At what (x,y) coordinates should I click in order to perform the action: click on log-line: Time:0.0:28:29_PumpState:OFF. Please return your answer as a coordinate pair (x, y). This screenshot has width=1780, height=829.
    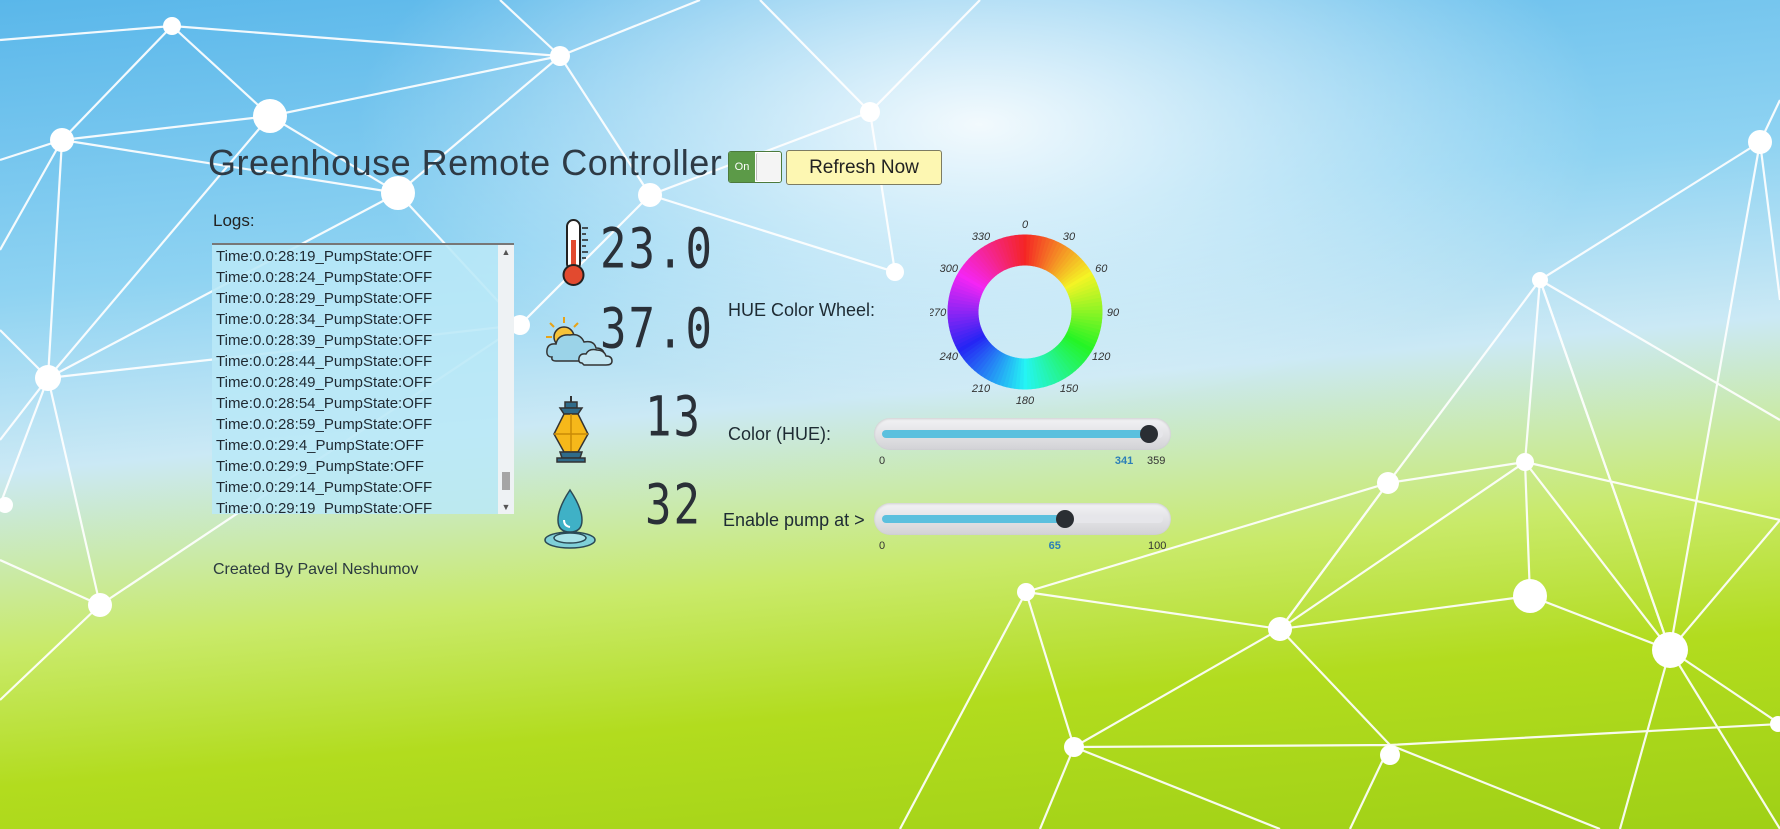
    Looking at the image, I should click on (324, 298).